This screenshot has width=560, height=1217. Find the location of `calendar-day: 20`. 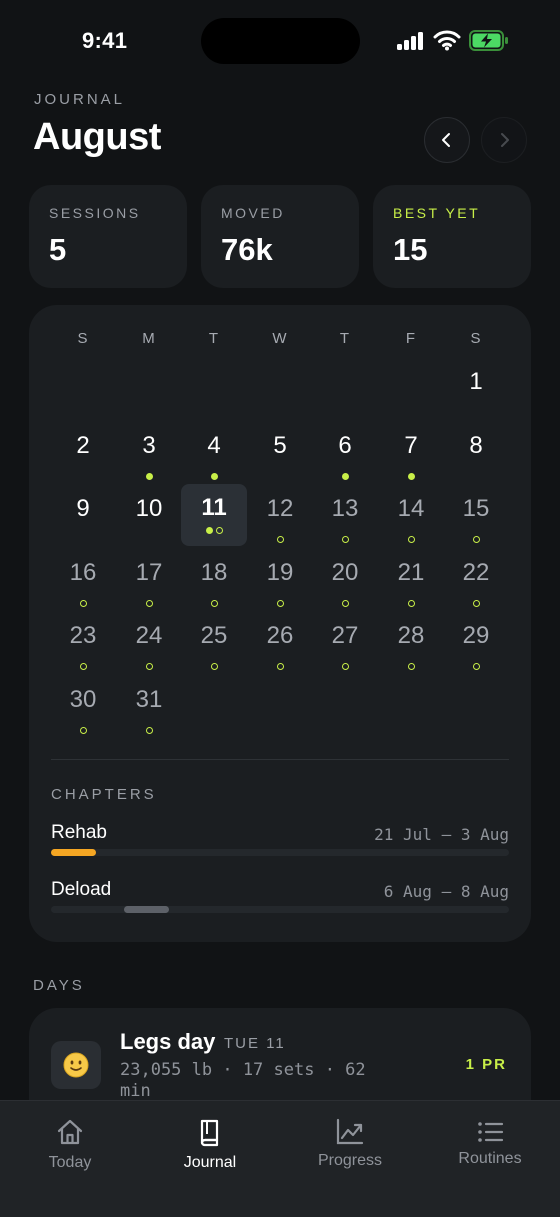

calendar-day: 20 is located at coordinates (345, 590).